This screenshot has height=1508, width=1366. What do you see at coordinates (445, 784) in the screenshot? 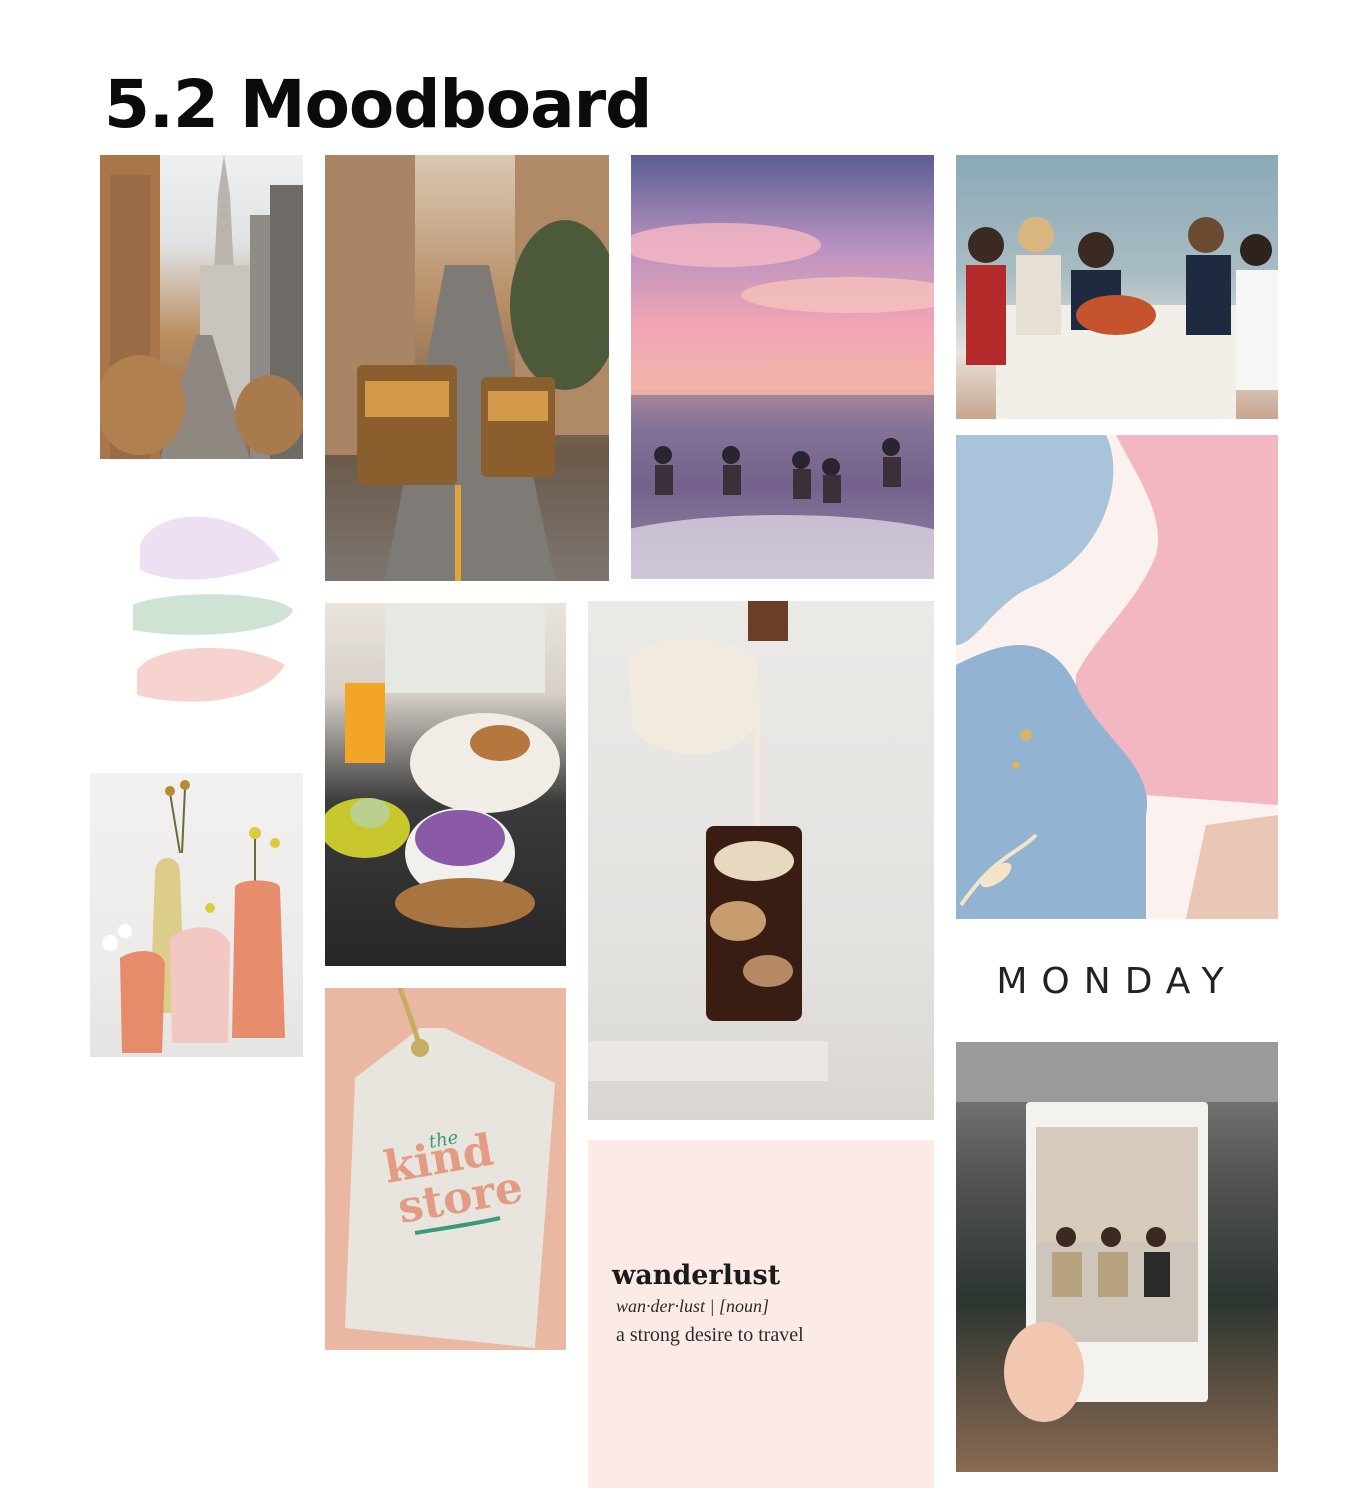
I see `breakfast-table-photo` at bounding box center [445, 784].